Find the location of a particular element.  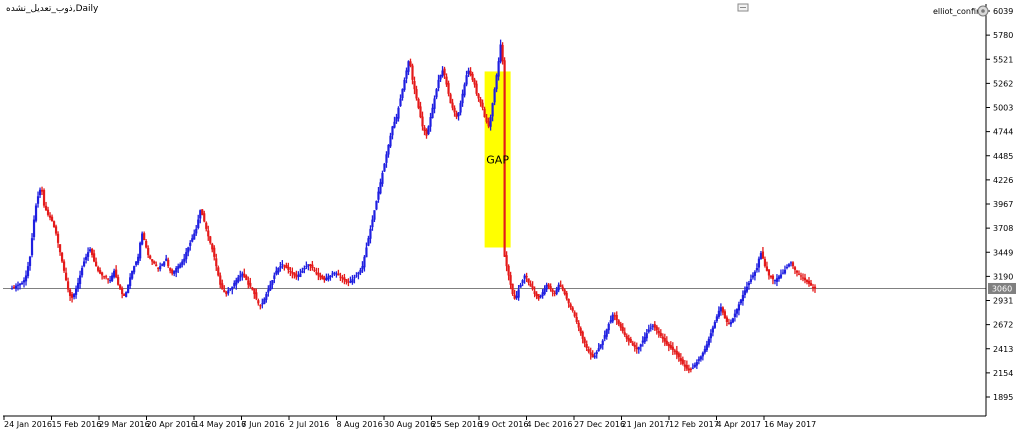

indicator-gear-icon is located at coordinates (983, 11).